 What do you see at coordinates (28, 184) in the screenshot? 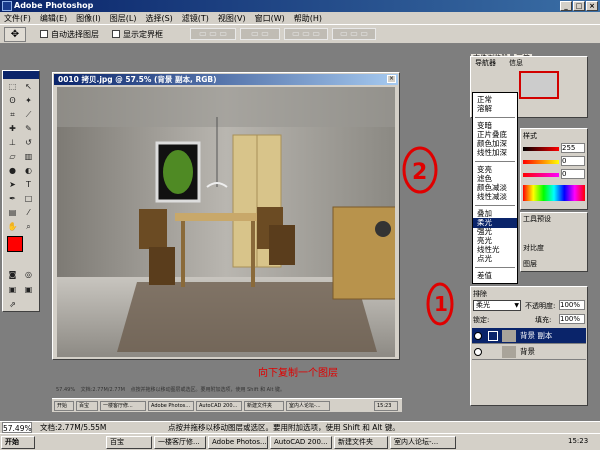
I see `type-tool-icon: T` at bounding box center [28, 184].